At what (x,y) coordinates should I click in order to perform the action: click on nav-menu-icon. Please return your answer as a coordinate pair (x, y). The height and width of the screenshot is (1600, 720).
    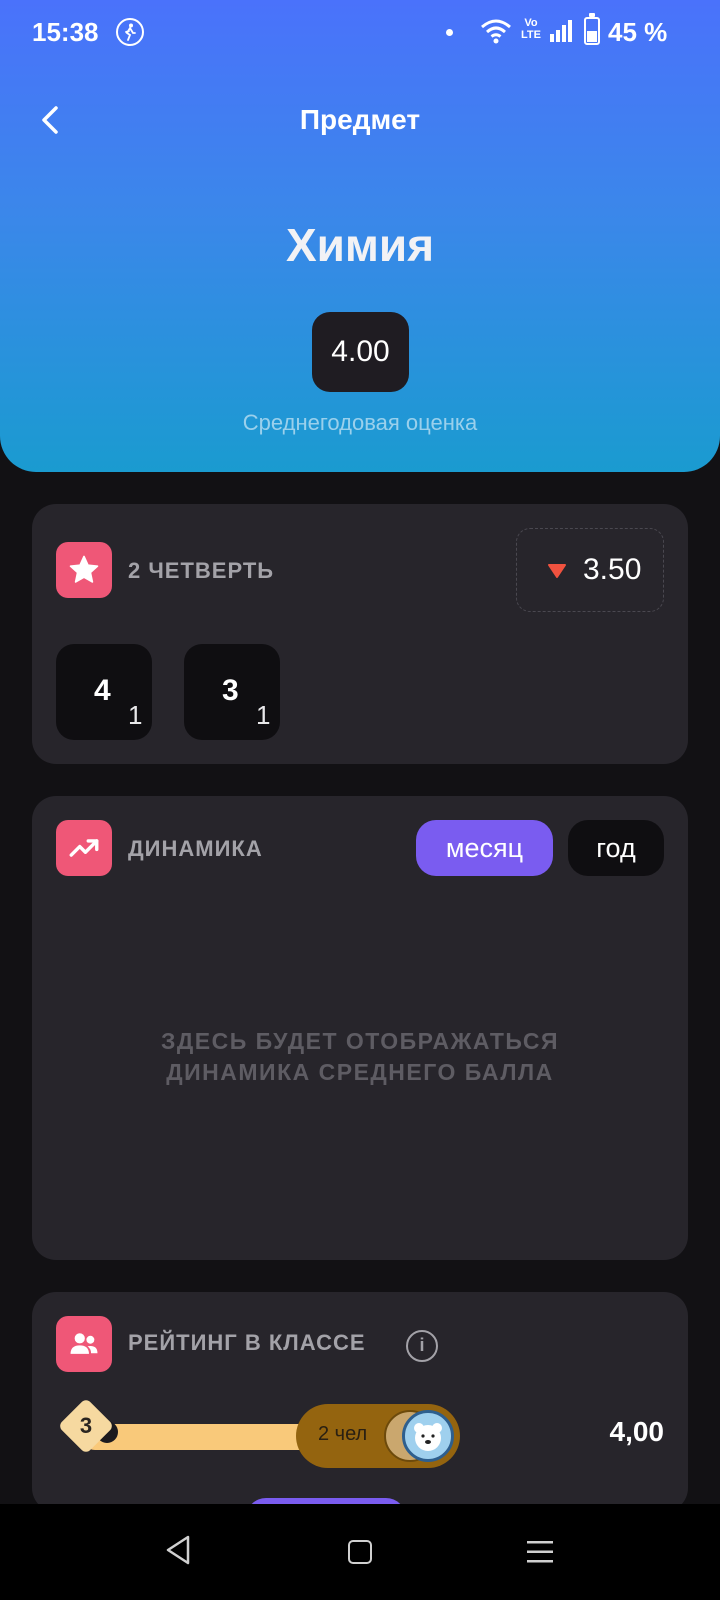
    Looking at the image, I should click on (540, 1552).